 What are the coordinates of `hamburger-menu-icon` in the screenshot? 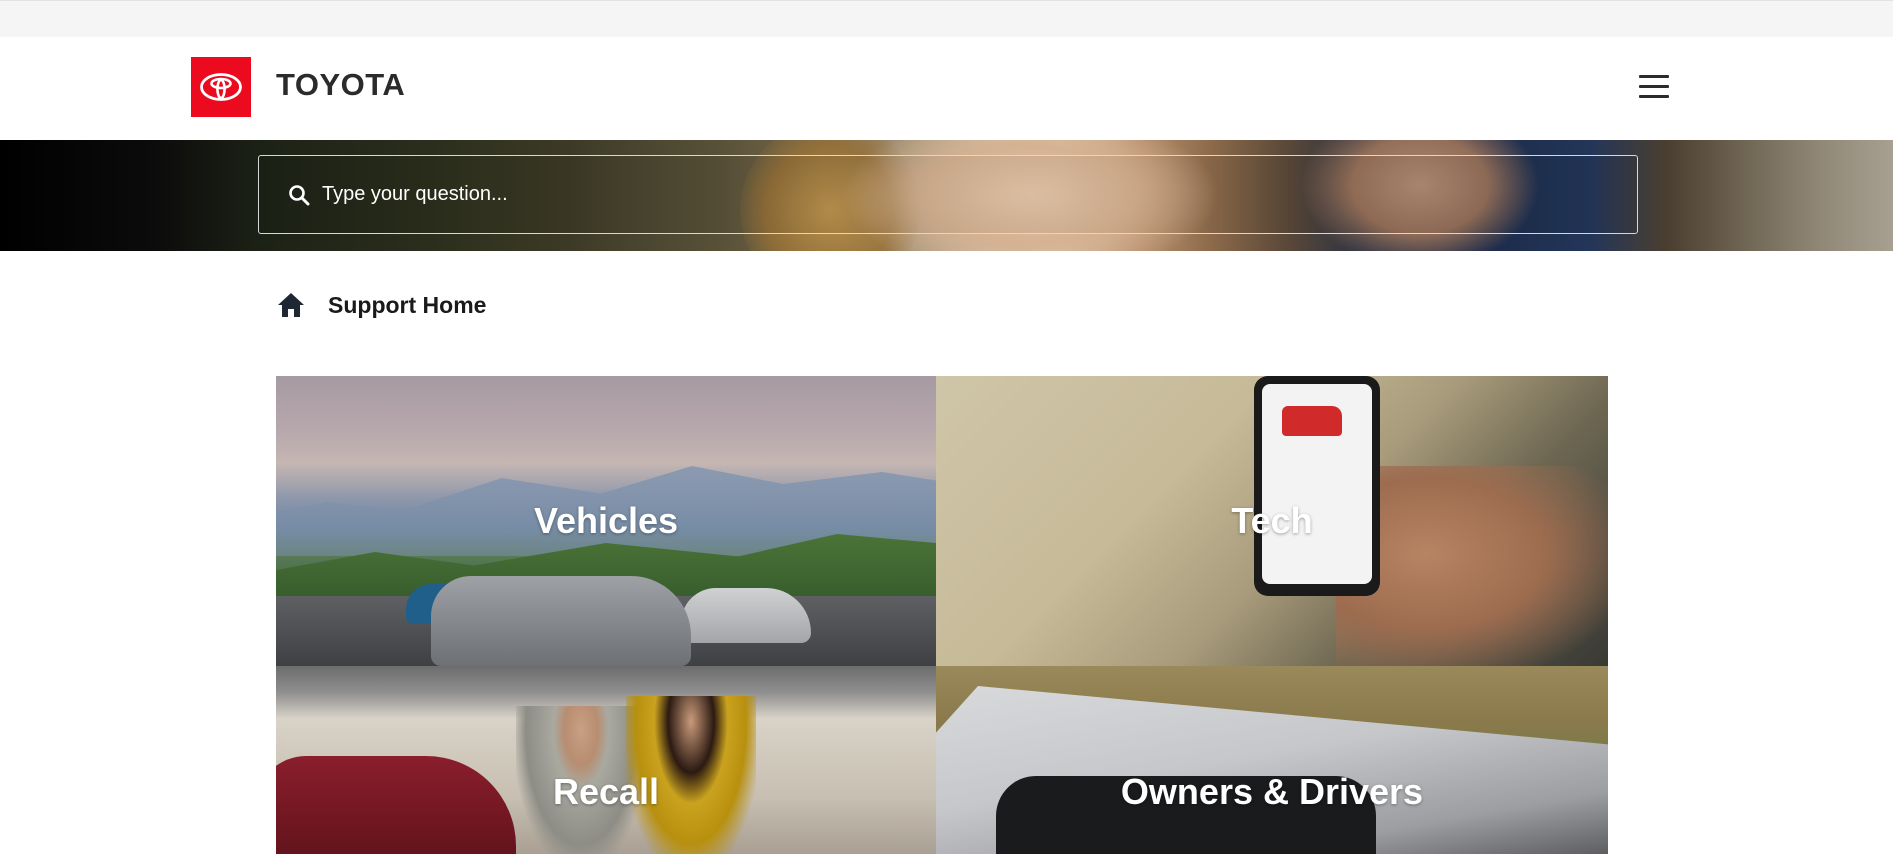 It's located at (1654, 88).